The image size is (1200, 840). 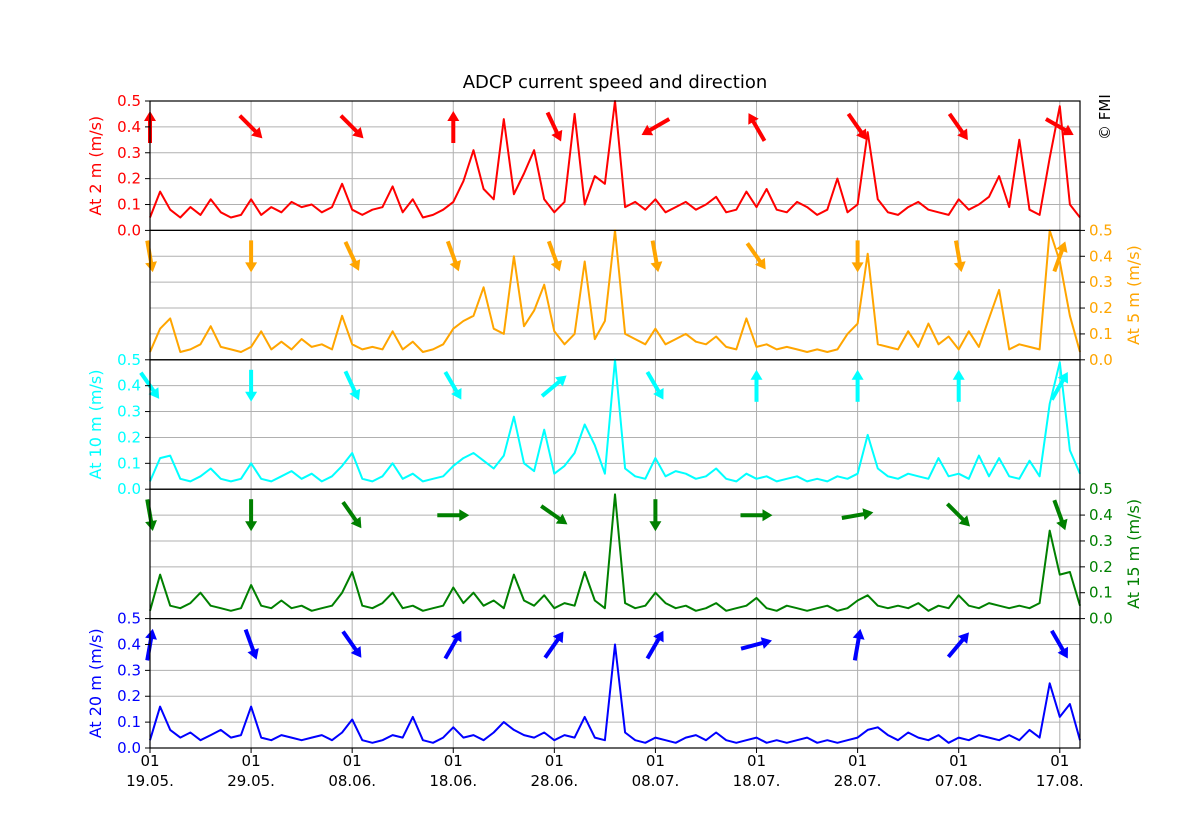 What do you see at coordinates (1060, 781) in the screenshot?
I see `x-tick-label-bottom: 17.08.` at bounding box center [1060, 781].